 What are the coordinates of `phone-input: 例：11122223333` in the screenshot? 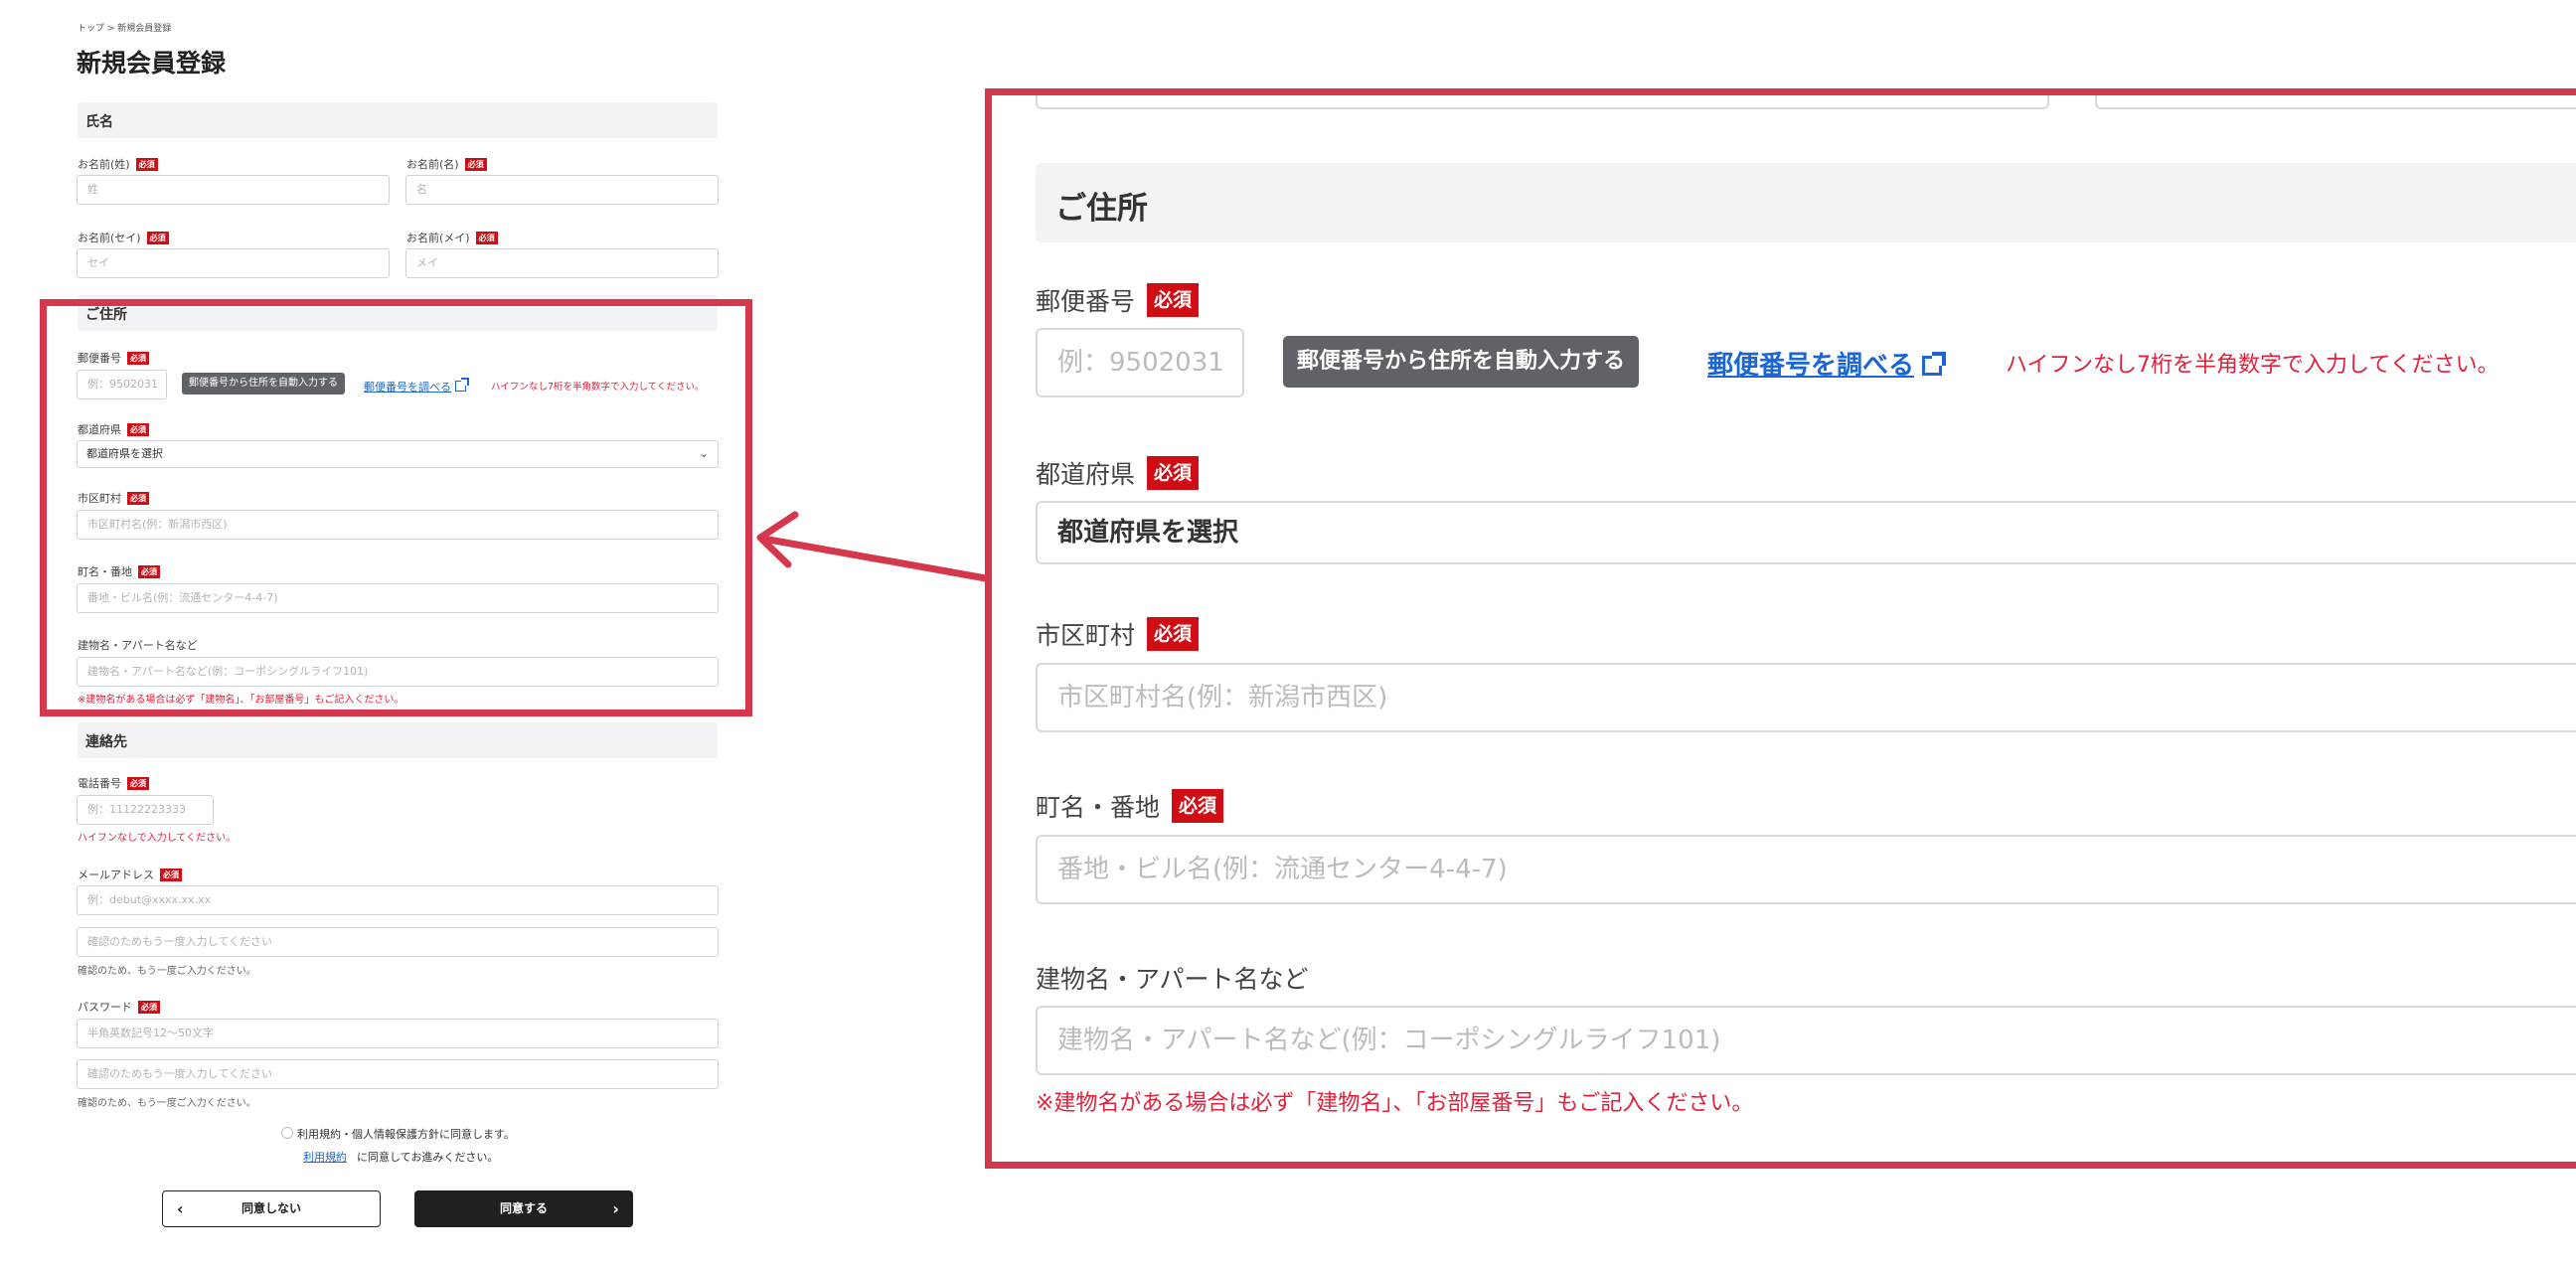 It's located at (145, 810).